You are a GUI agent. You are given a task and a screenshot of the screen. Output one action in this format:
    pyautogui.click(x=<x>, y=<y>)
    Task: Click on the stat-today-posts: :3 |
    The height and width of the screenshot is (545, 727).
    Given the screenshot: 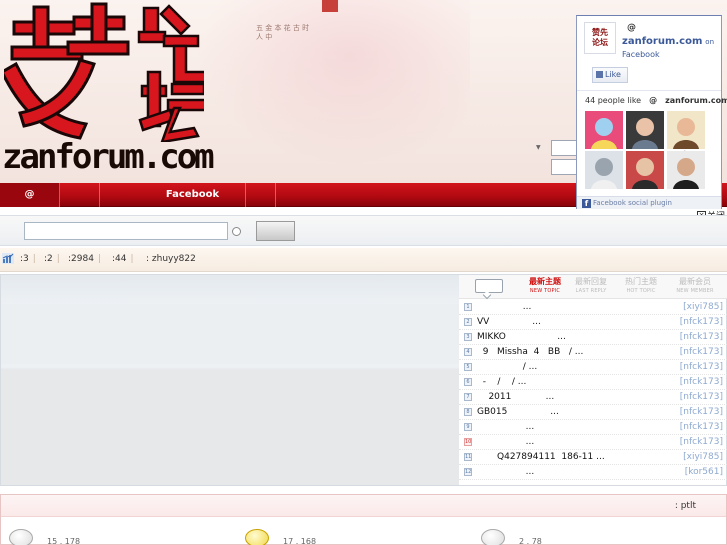 What is the action you would take?
    pyautogui.click(x=28, y=259)
    